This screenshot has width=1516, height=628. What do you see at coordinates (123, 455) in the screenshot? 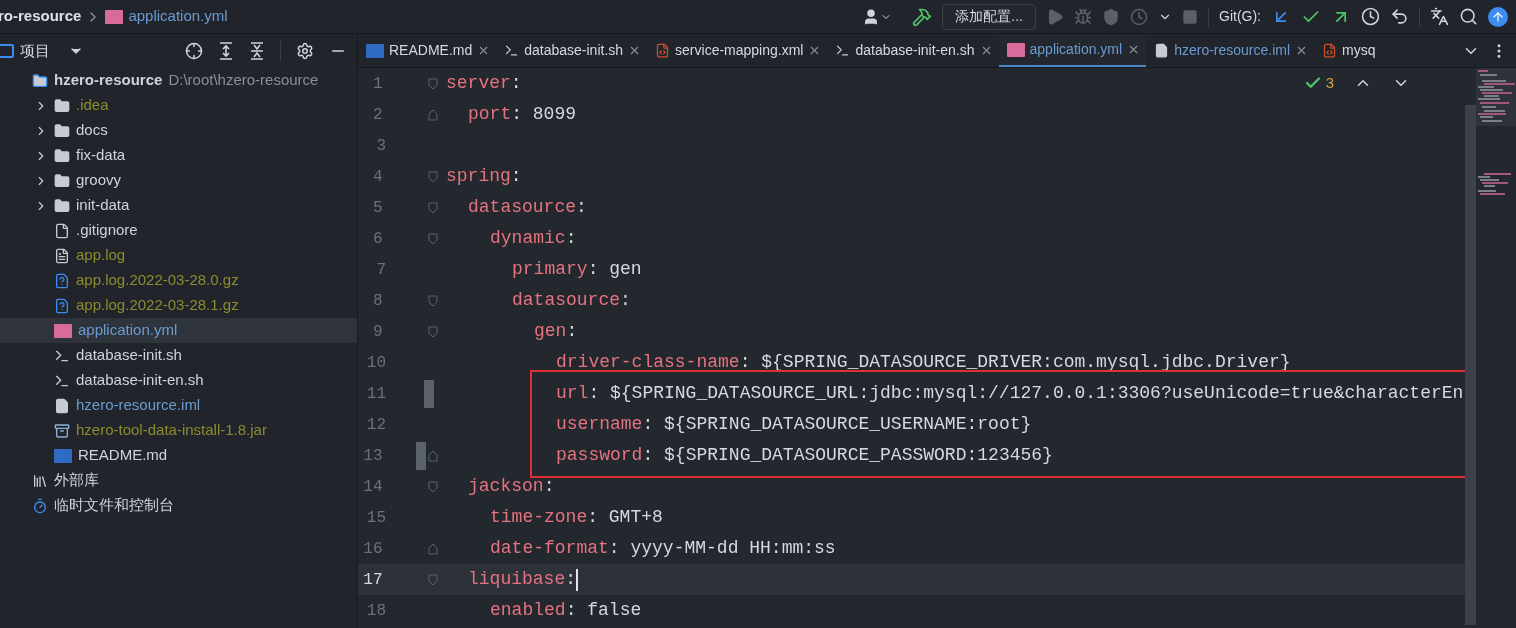
I see `file-name: README.md` at bounding box center [123, 455].